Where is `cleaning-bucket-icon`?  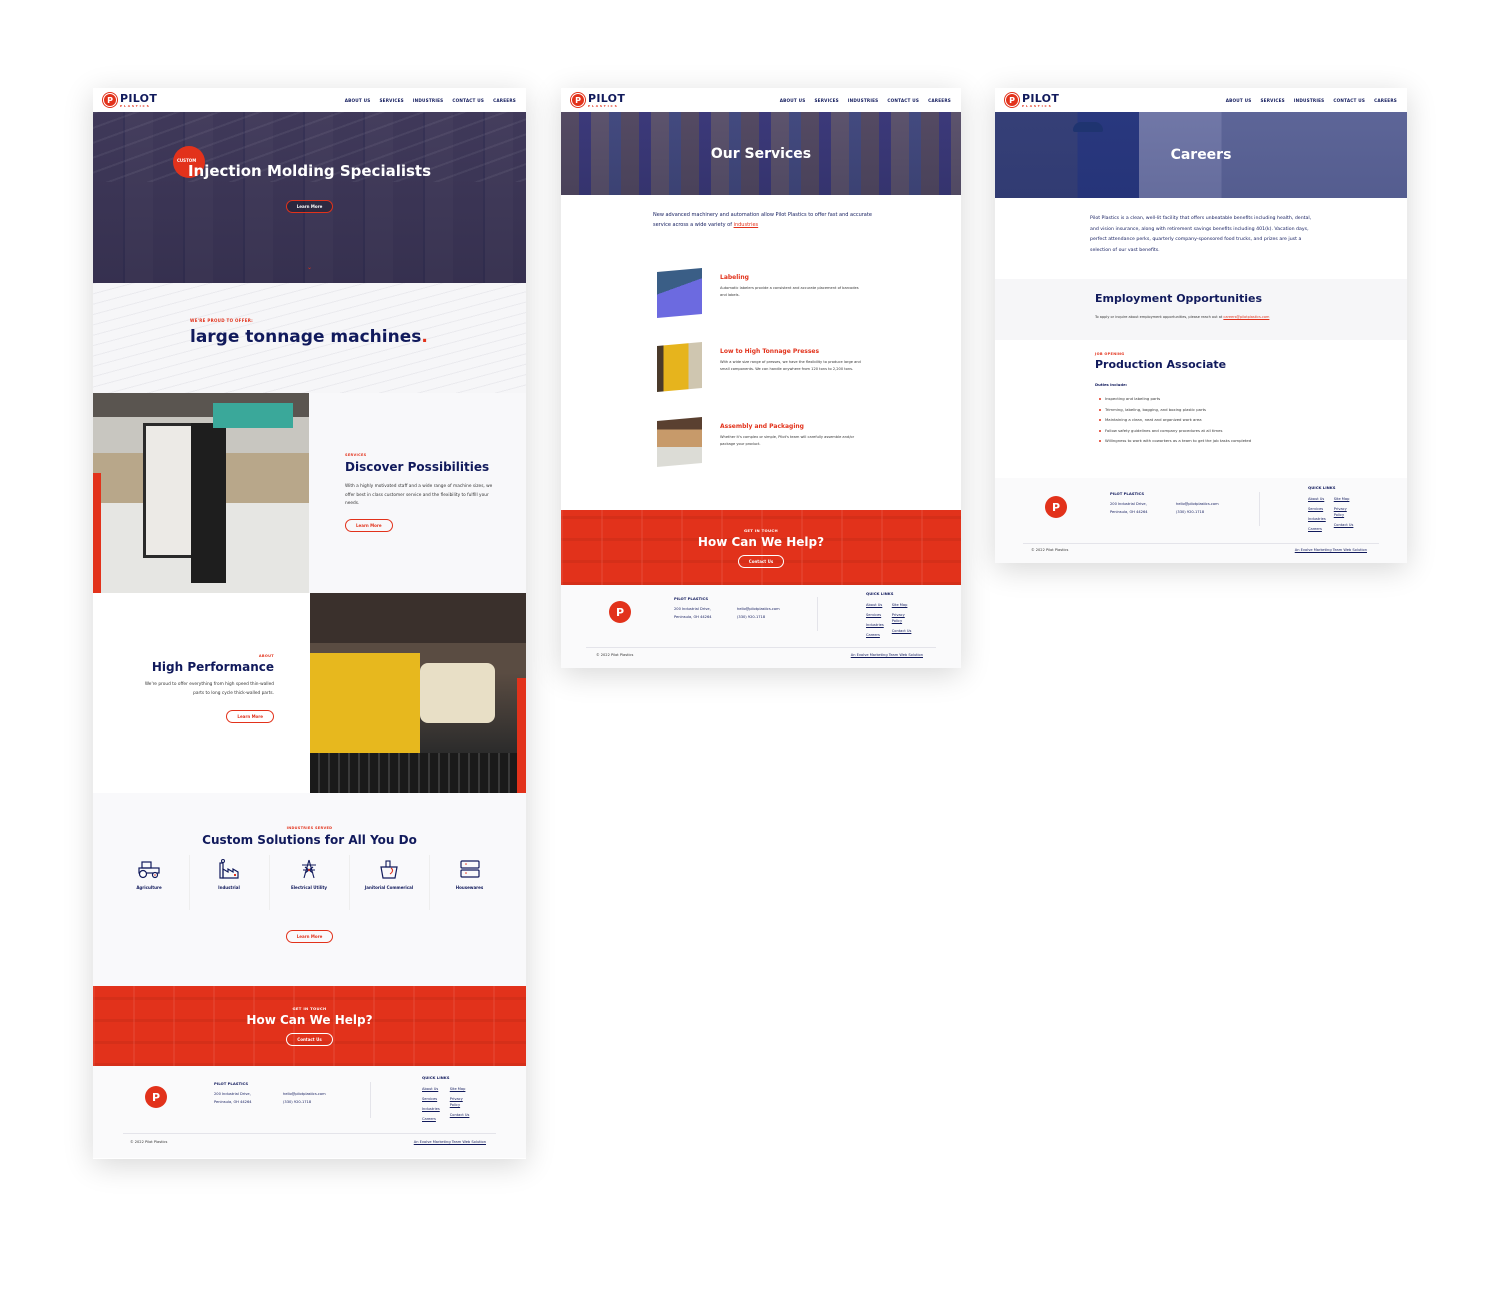 cleaning-bucket-icon is located at coordinates (389, 869).